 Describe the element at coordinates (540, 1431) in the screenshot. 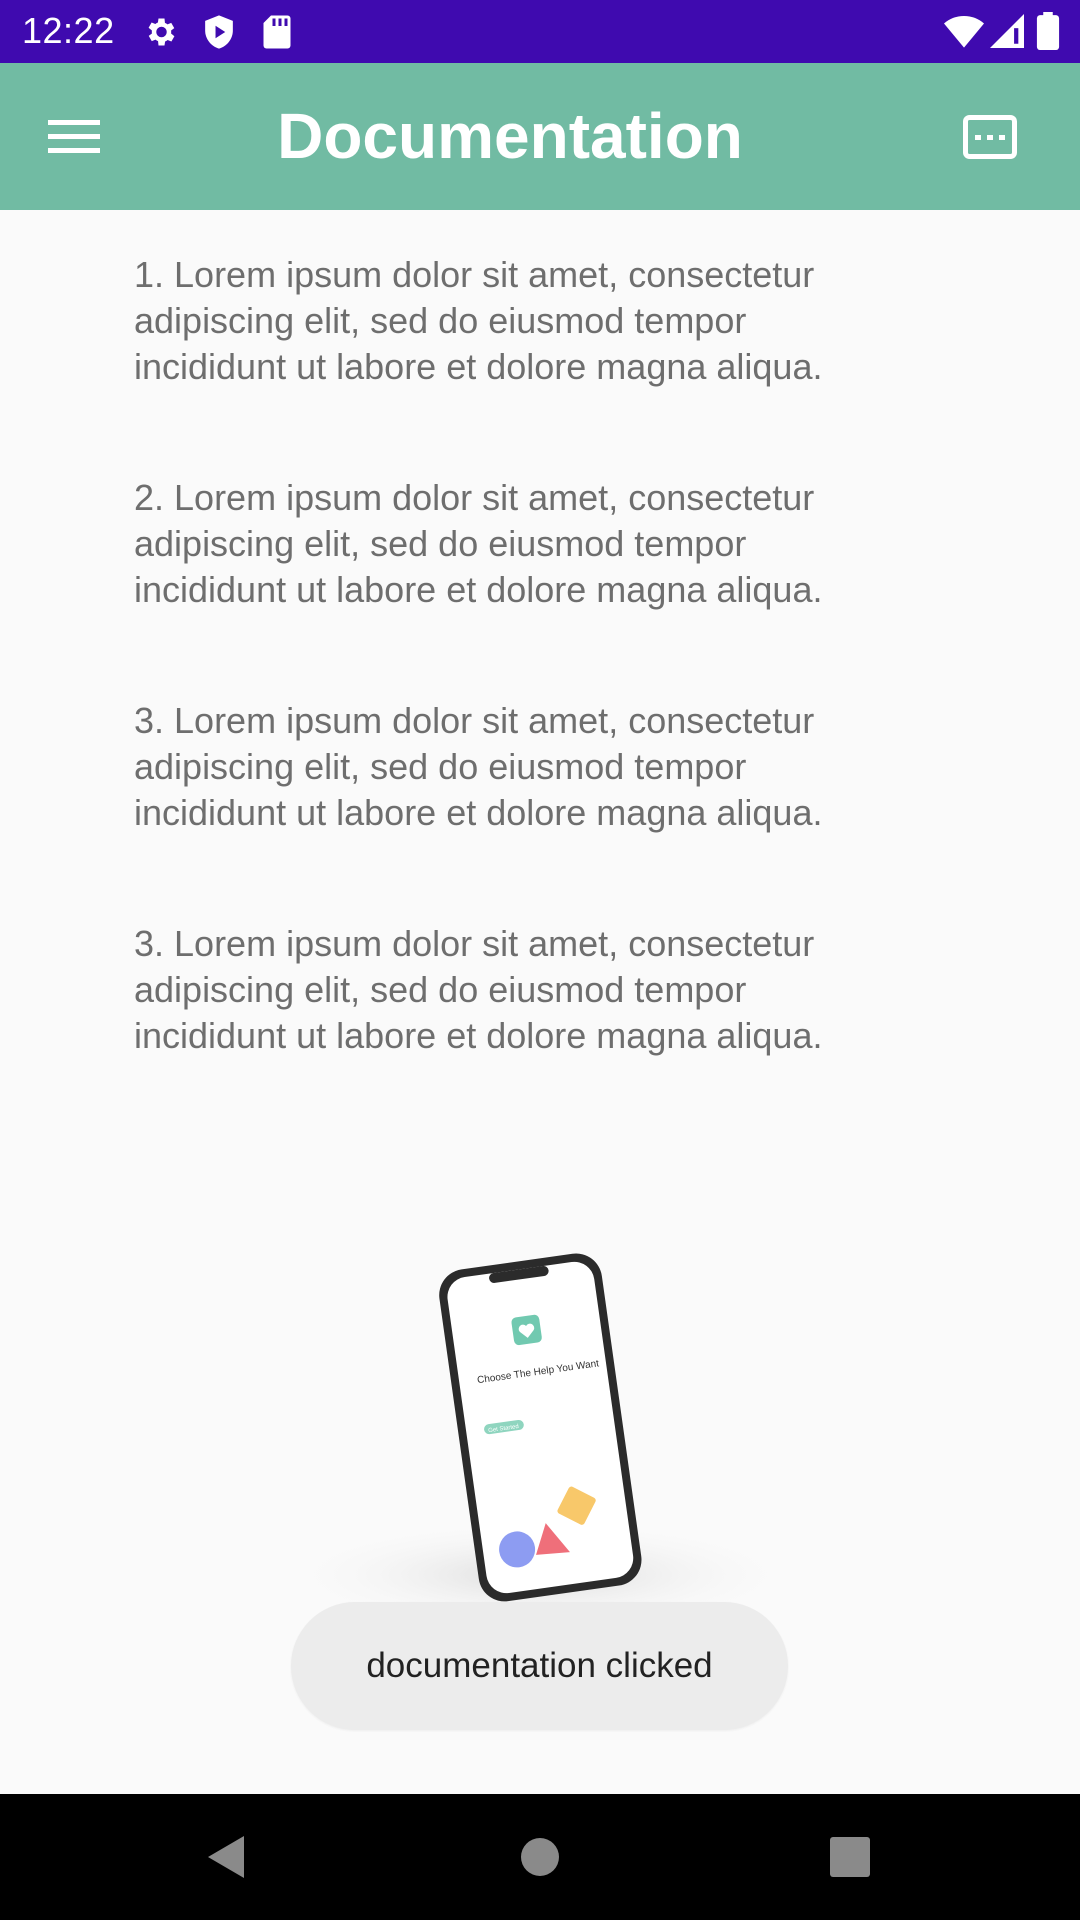

I see `phone-illustration: Choose The Help You Want Get Started` at that location.